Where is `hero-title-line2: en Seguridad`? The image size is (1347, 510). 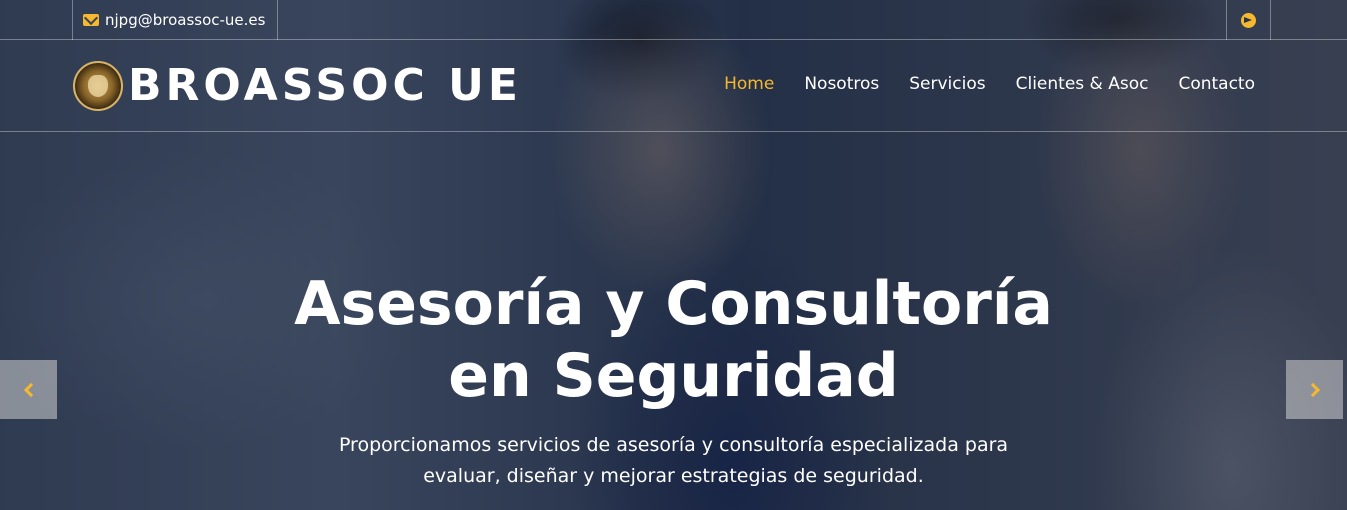
hero-title-line2: en Seguridad is located at coordinates (673, 376).